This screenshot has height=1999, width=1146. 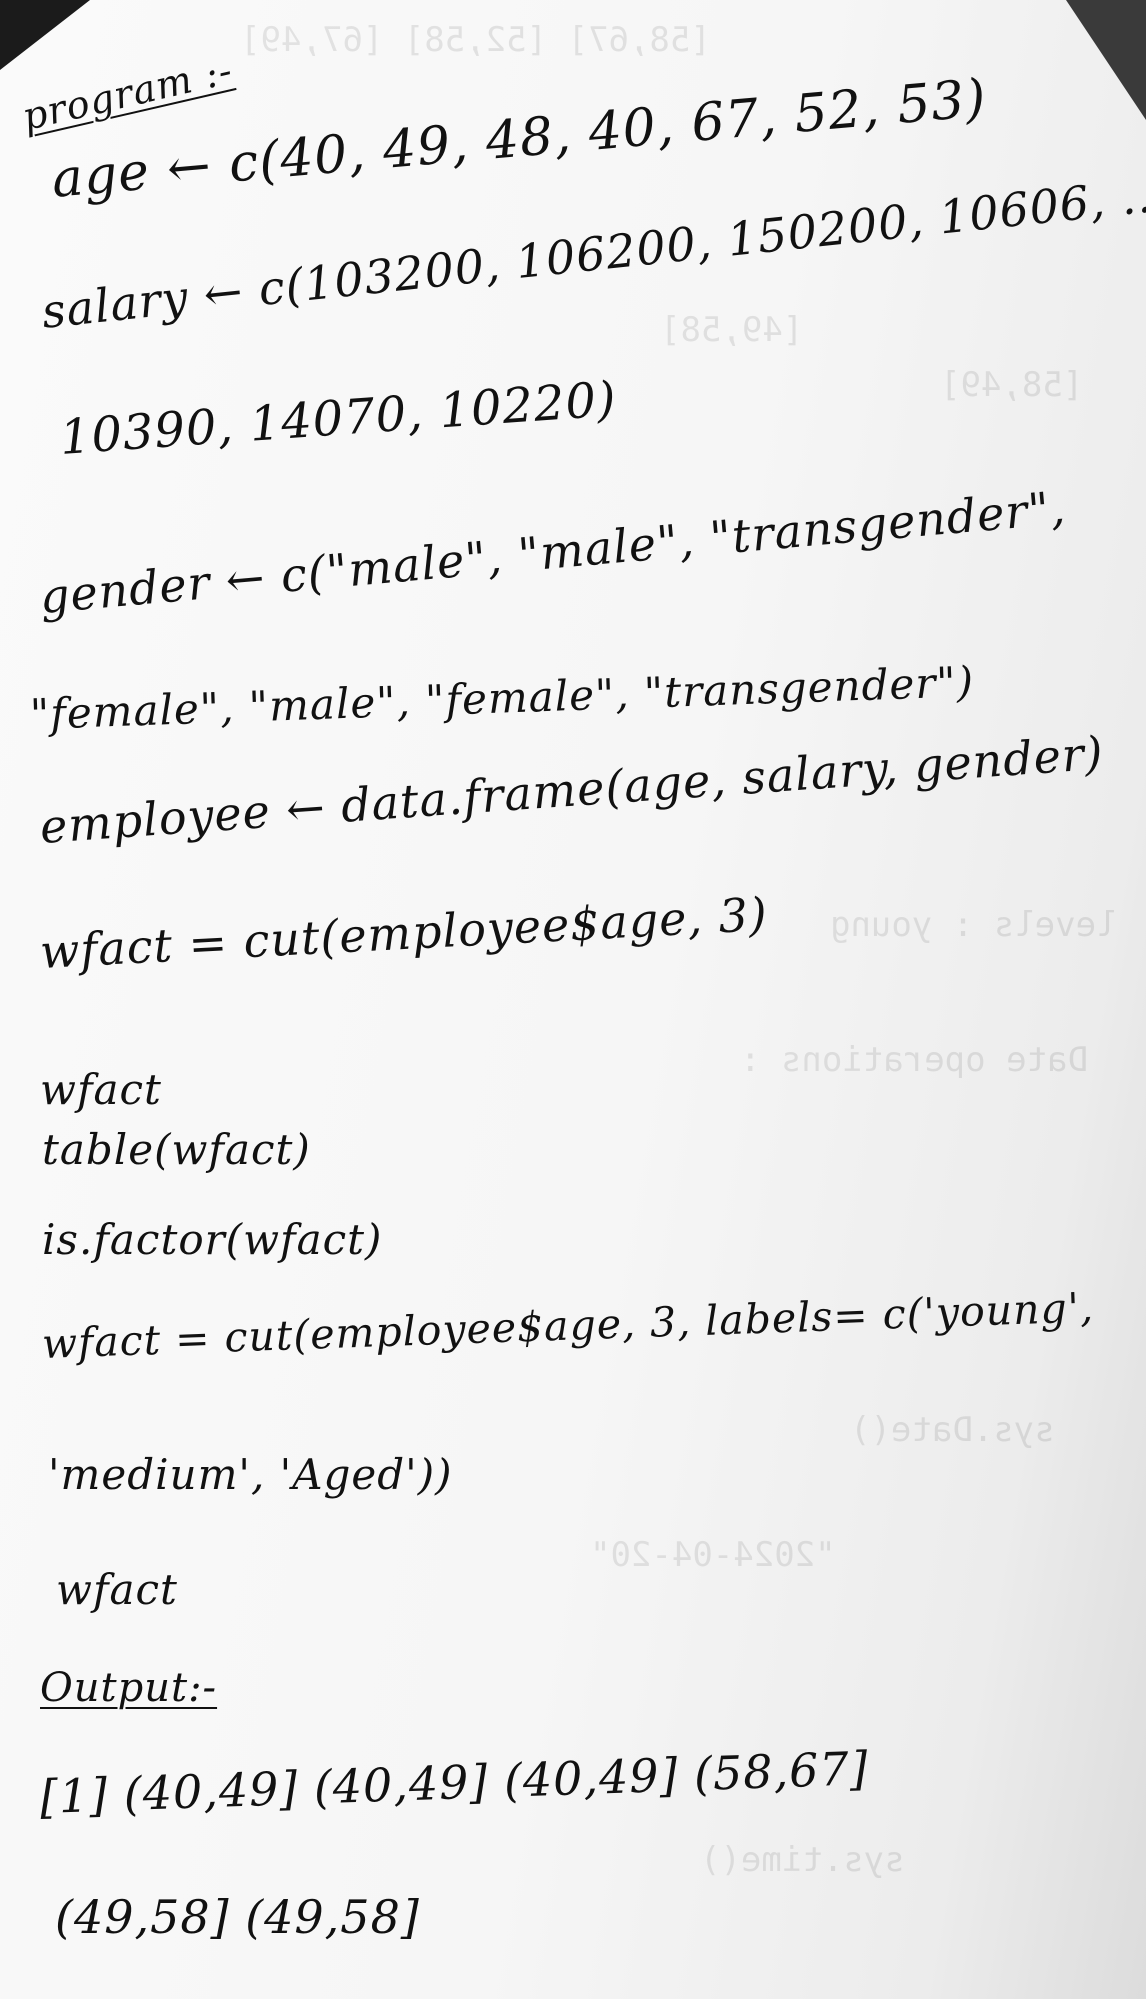 I want to click on code-line: is.factor(wfact), so click(x=212, y=1239).